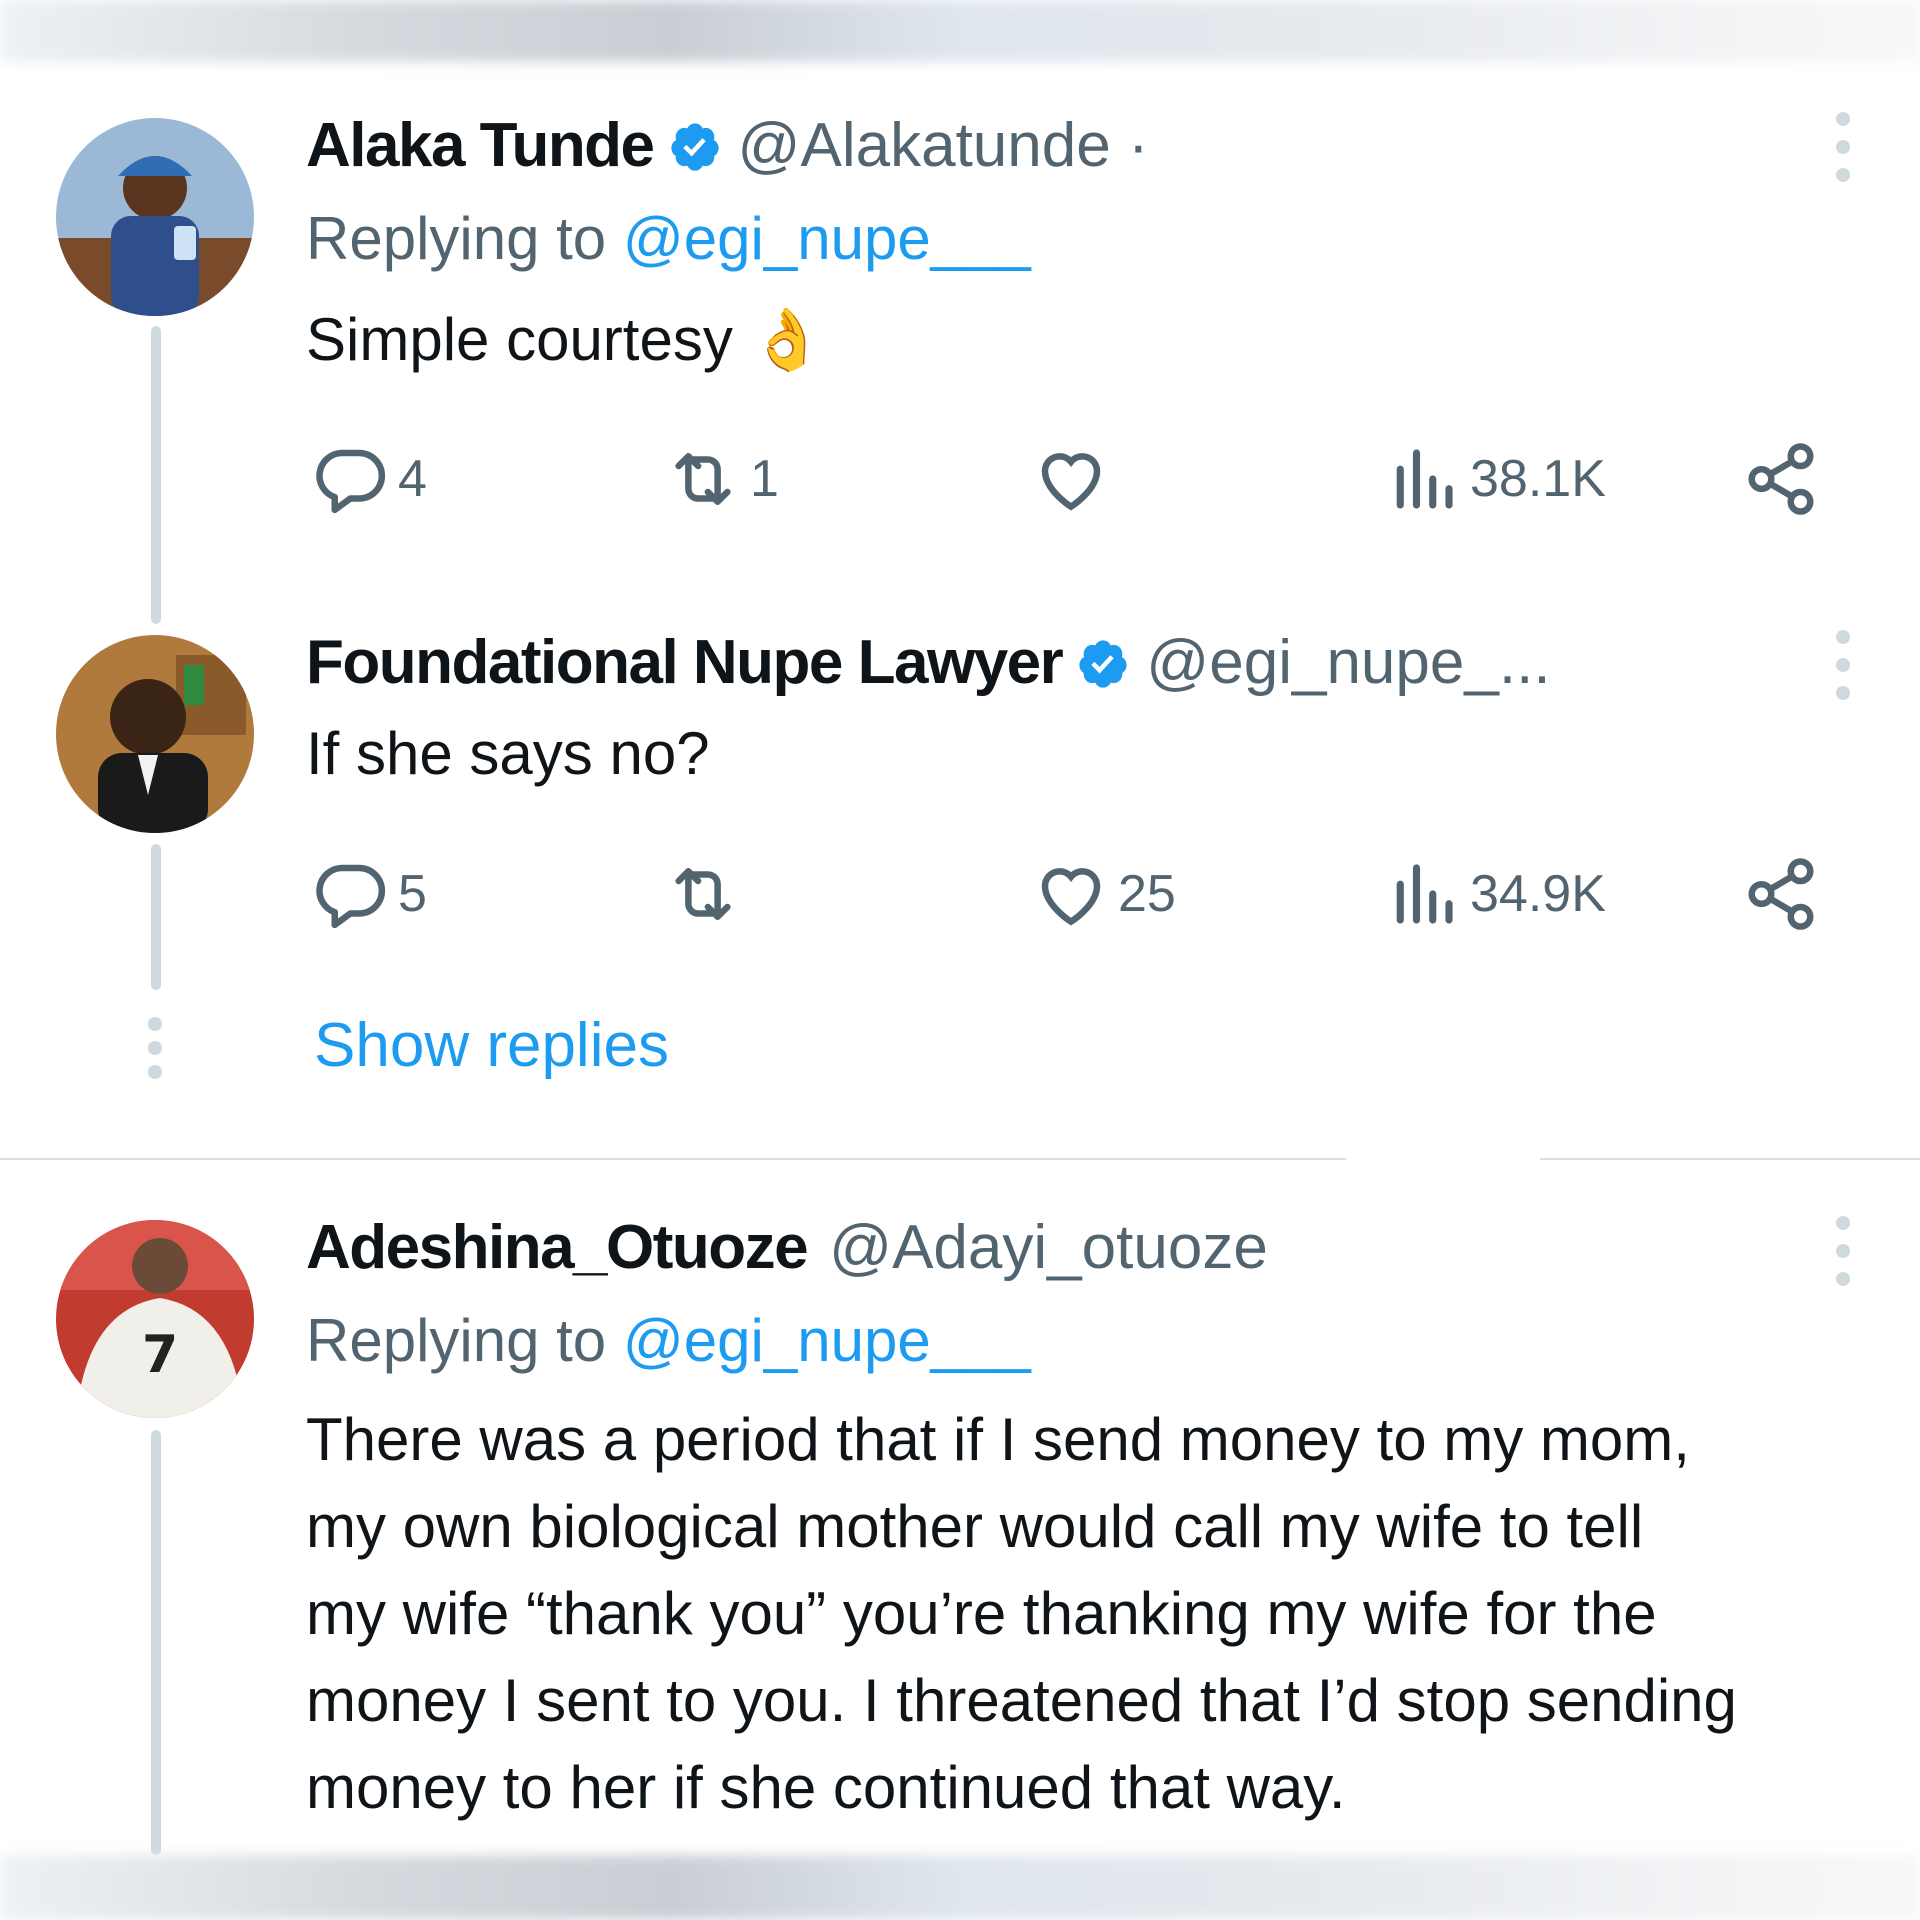 The width and height of the screenshot is (1920, 1920). I want to click on show-replies-link: Show replies, so click(491, 1045).